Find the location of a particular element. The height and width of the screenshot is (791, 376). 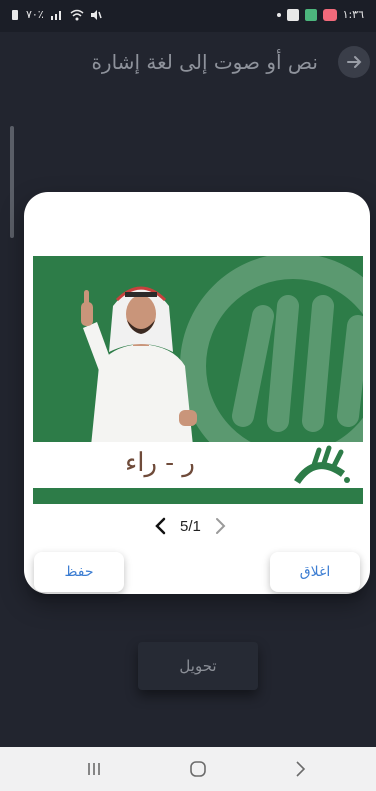

status-left: ٧٠٪ is located at coordinates (56, 14).